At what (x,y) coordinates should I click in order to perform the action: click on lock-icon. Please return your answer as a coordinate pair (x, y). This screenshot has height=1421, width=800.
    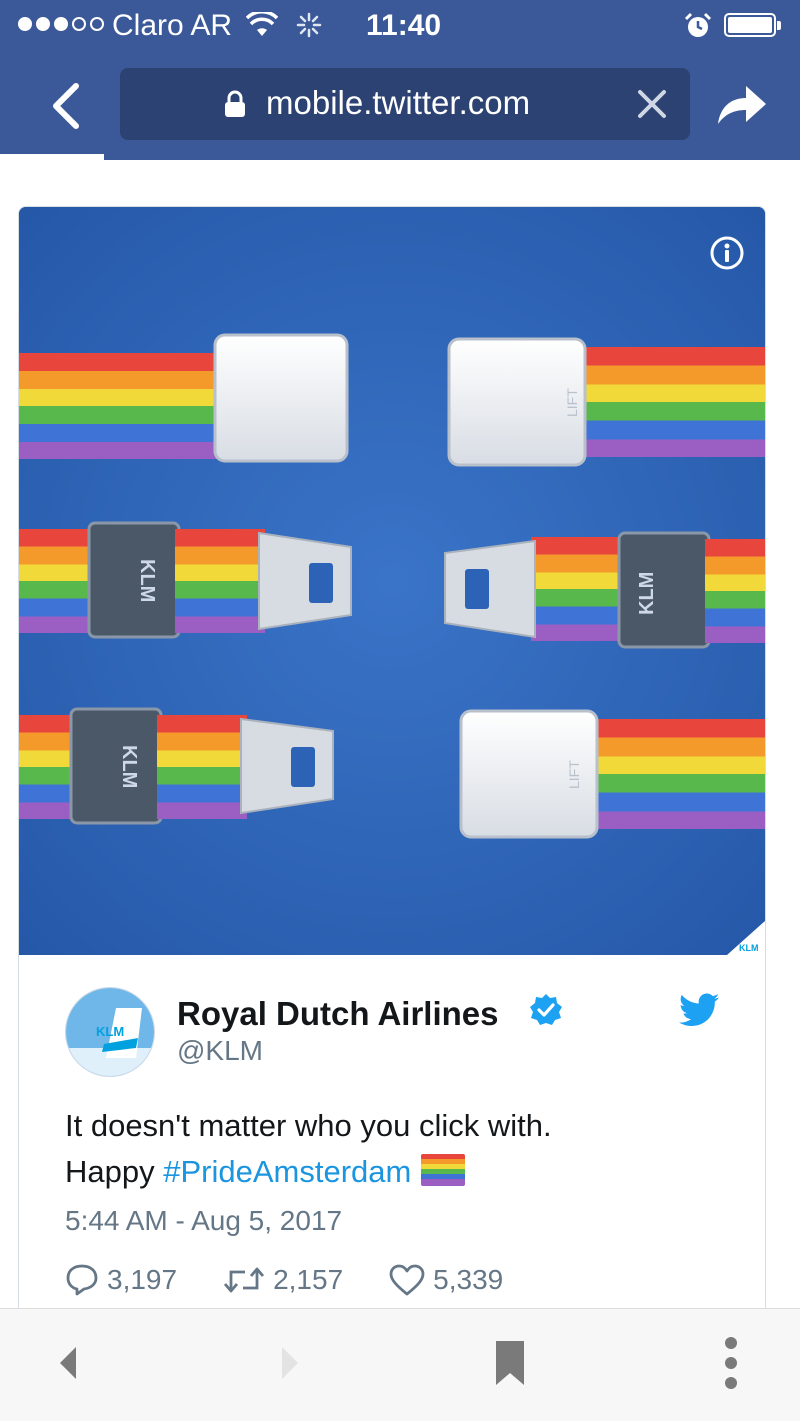
    Looking at the image, I should click on (235, 103).